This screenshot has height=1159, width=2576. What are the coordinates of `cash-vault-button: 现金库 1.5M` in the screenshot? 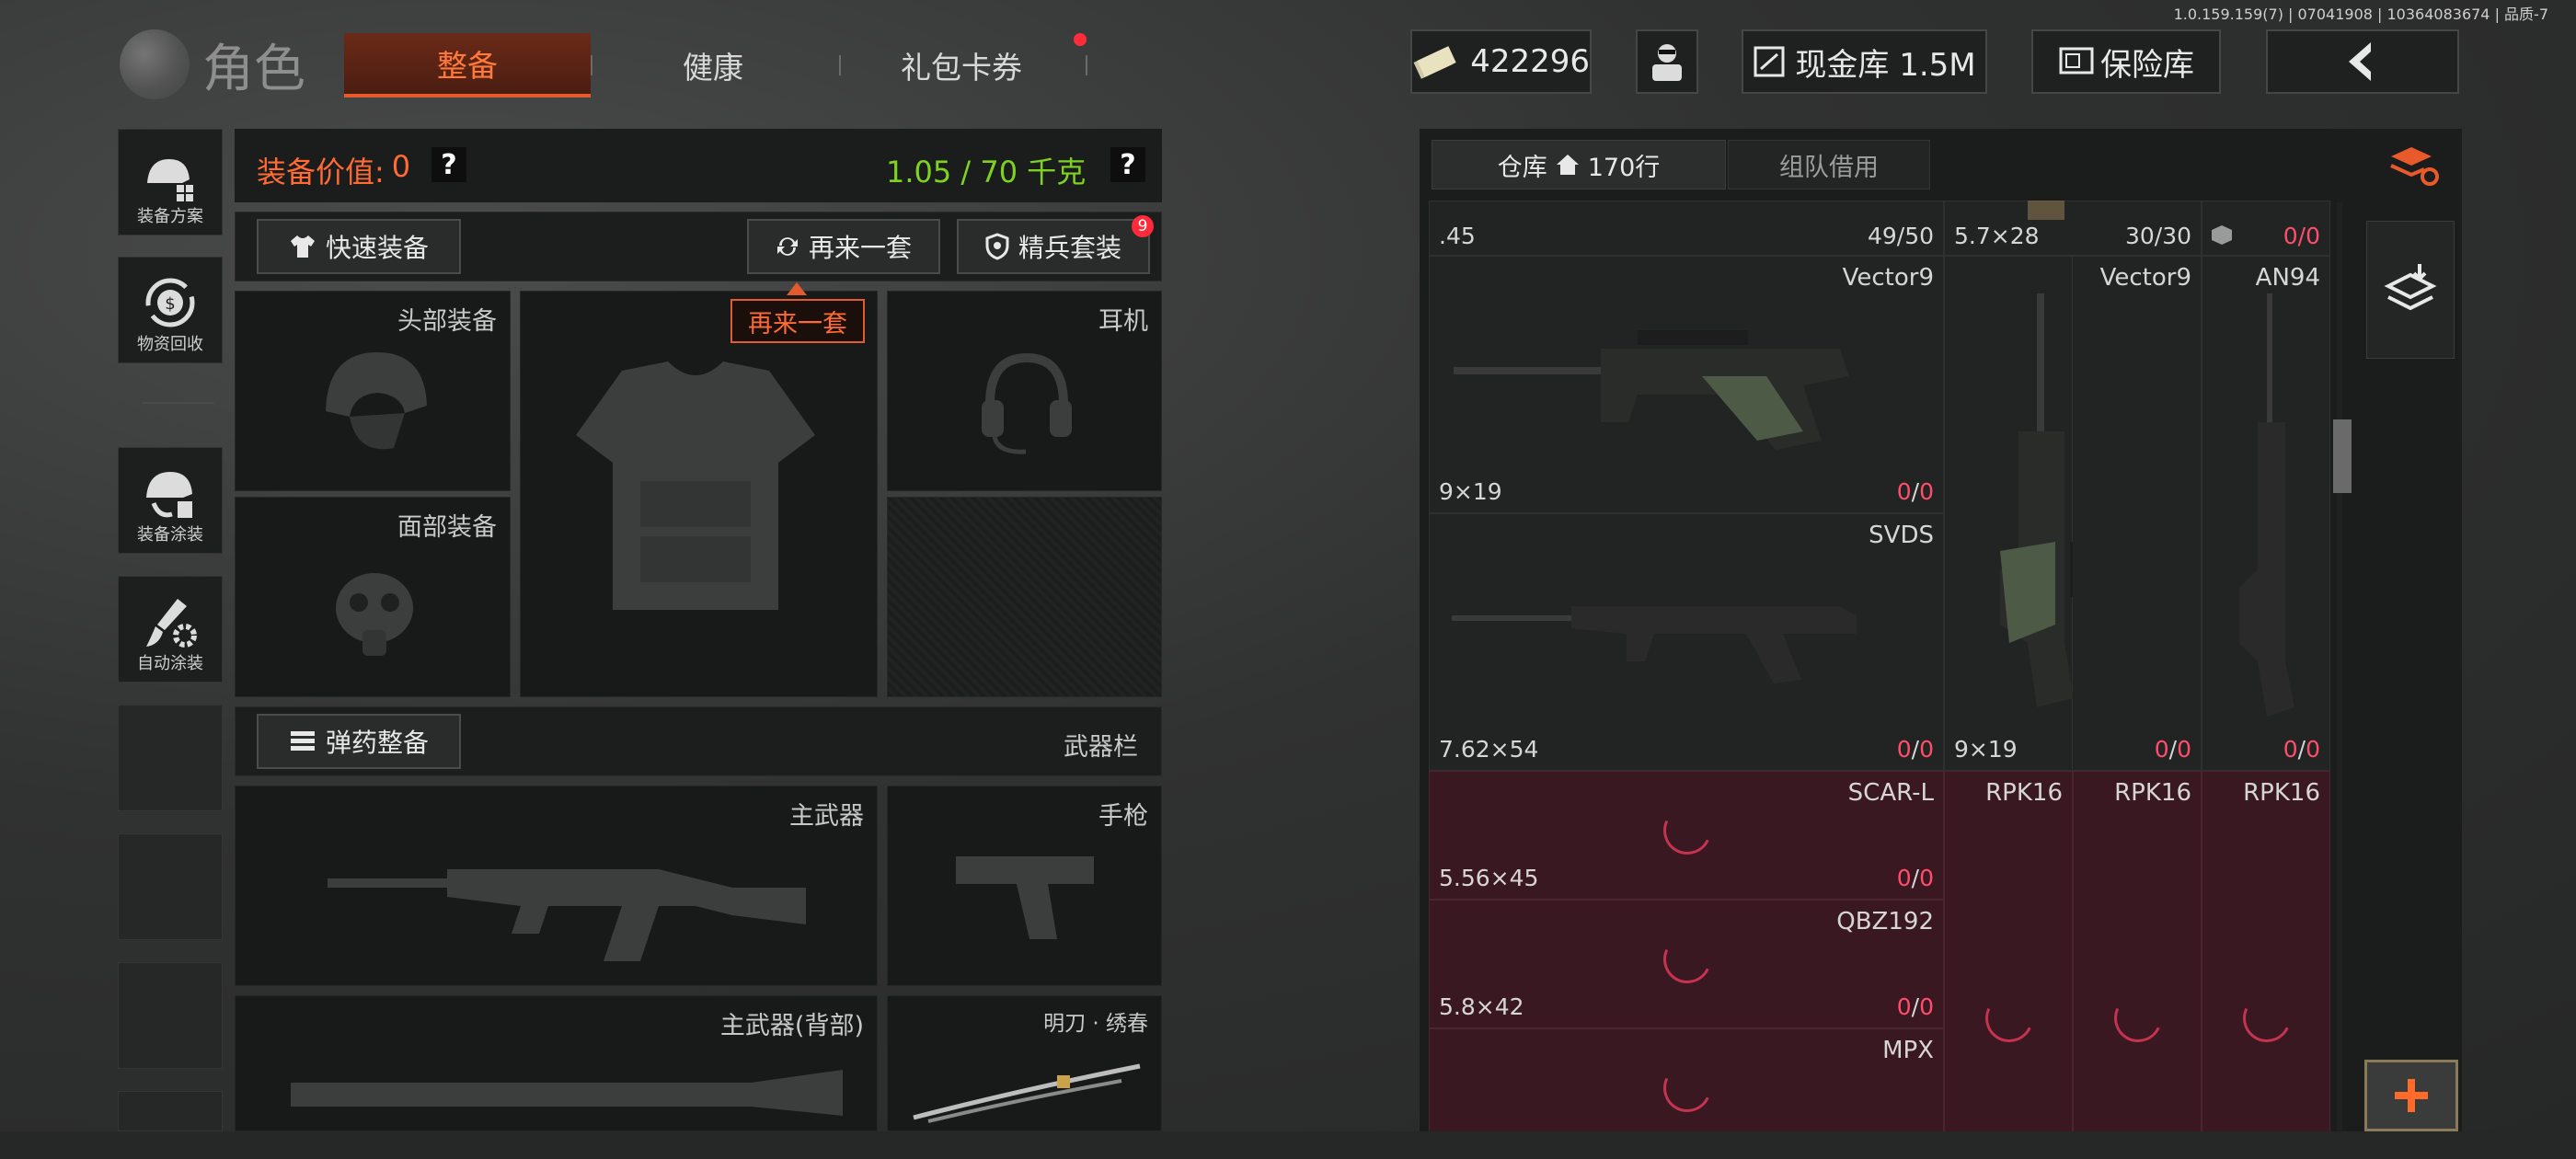 It's located at (1864, 61).